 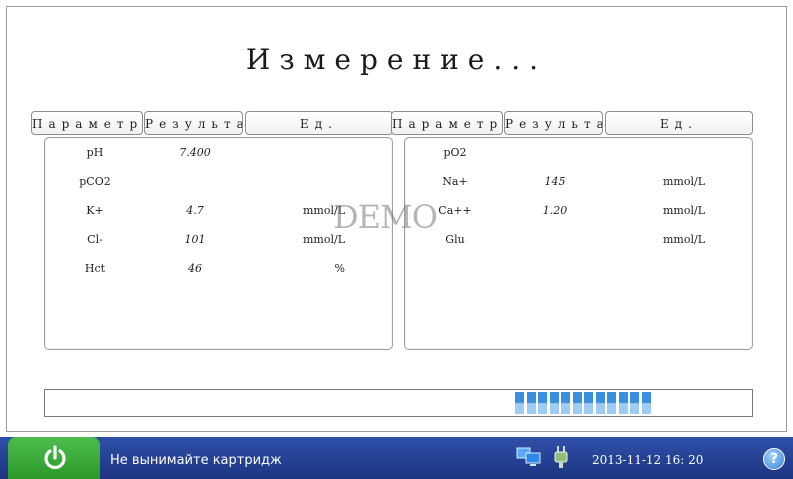 I want to click on parameter-name: pO2, so click(x=455, y=152).